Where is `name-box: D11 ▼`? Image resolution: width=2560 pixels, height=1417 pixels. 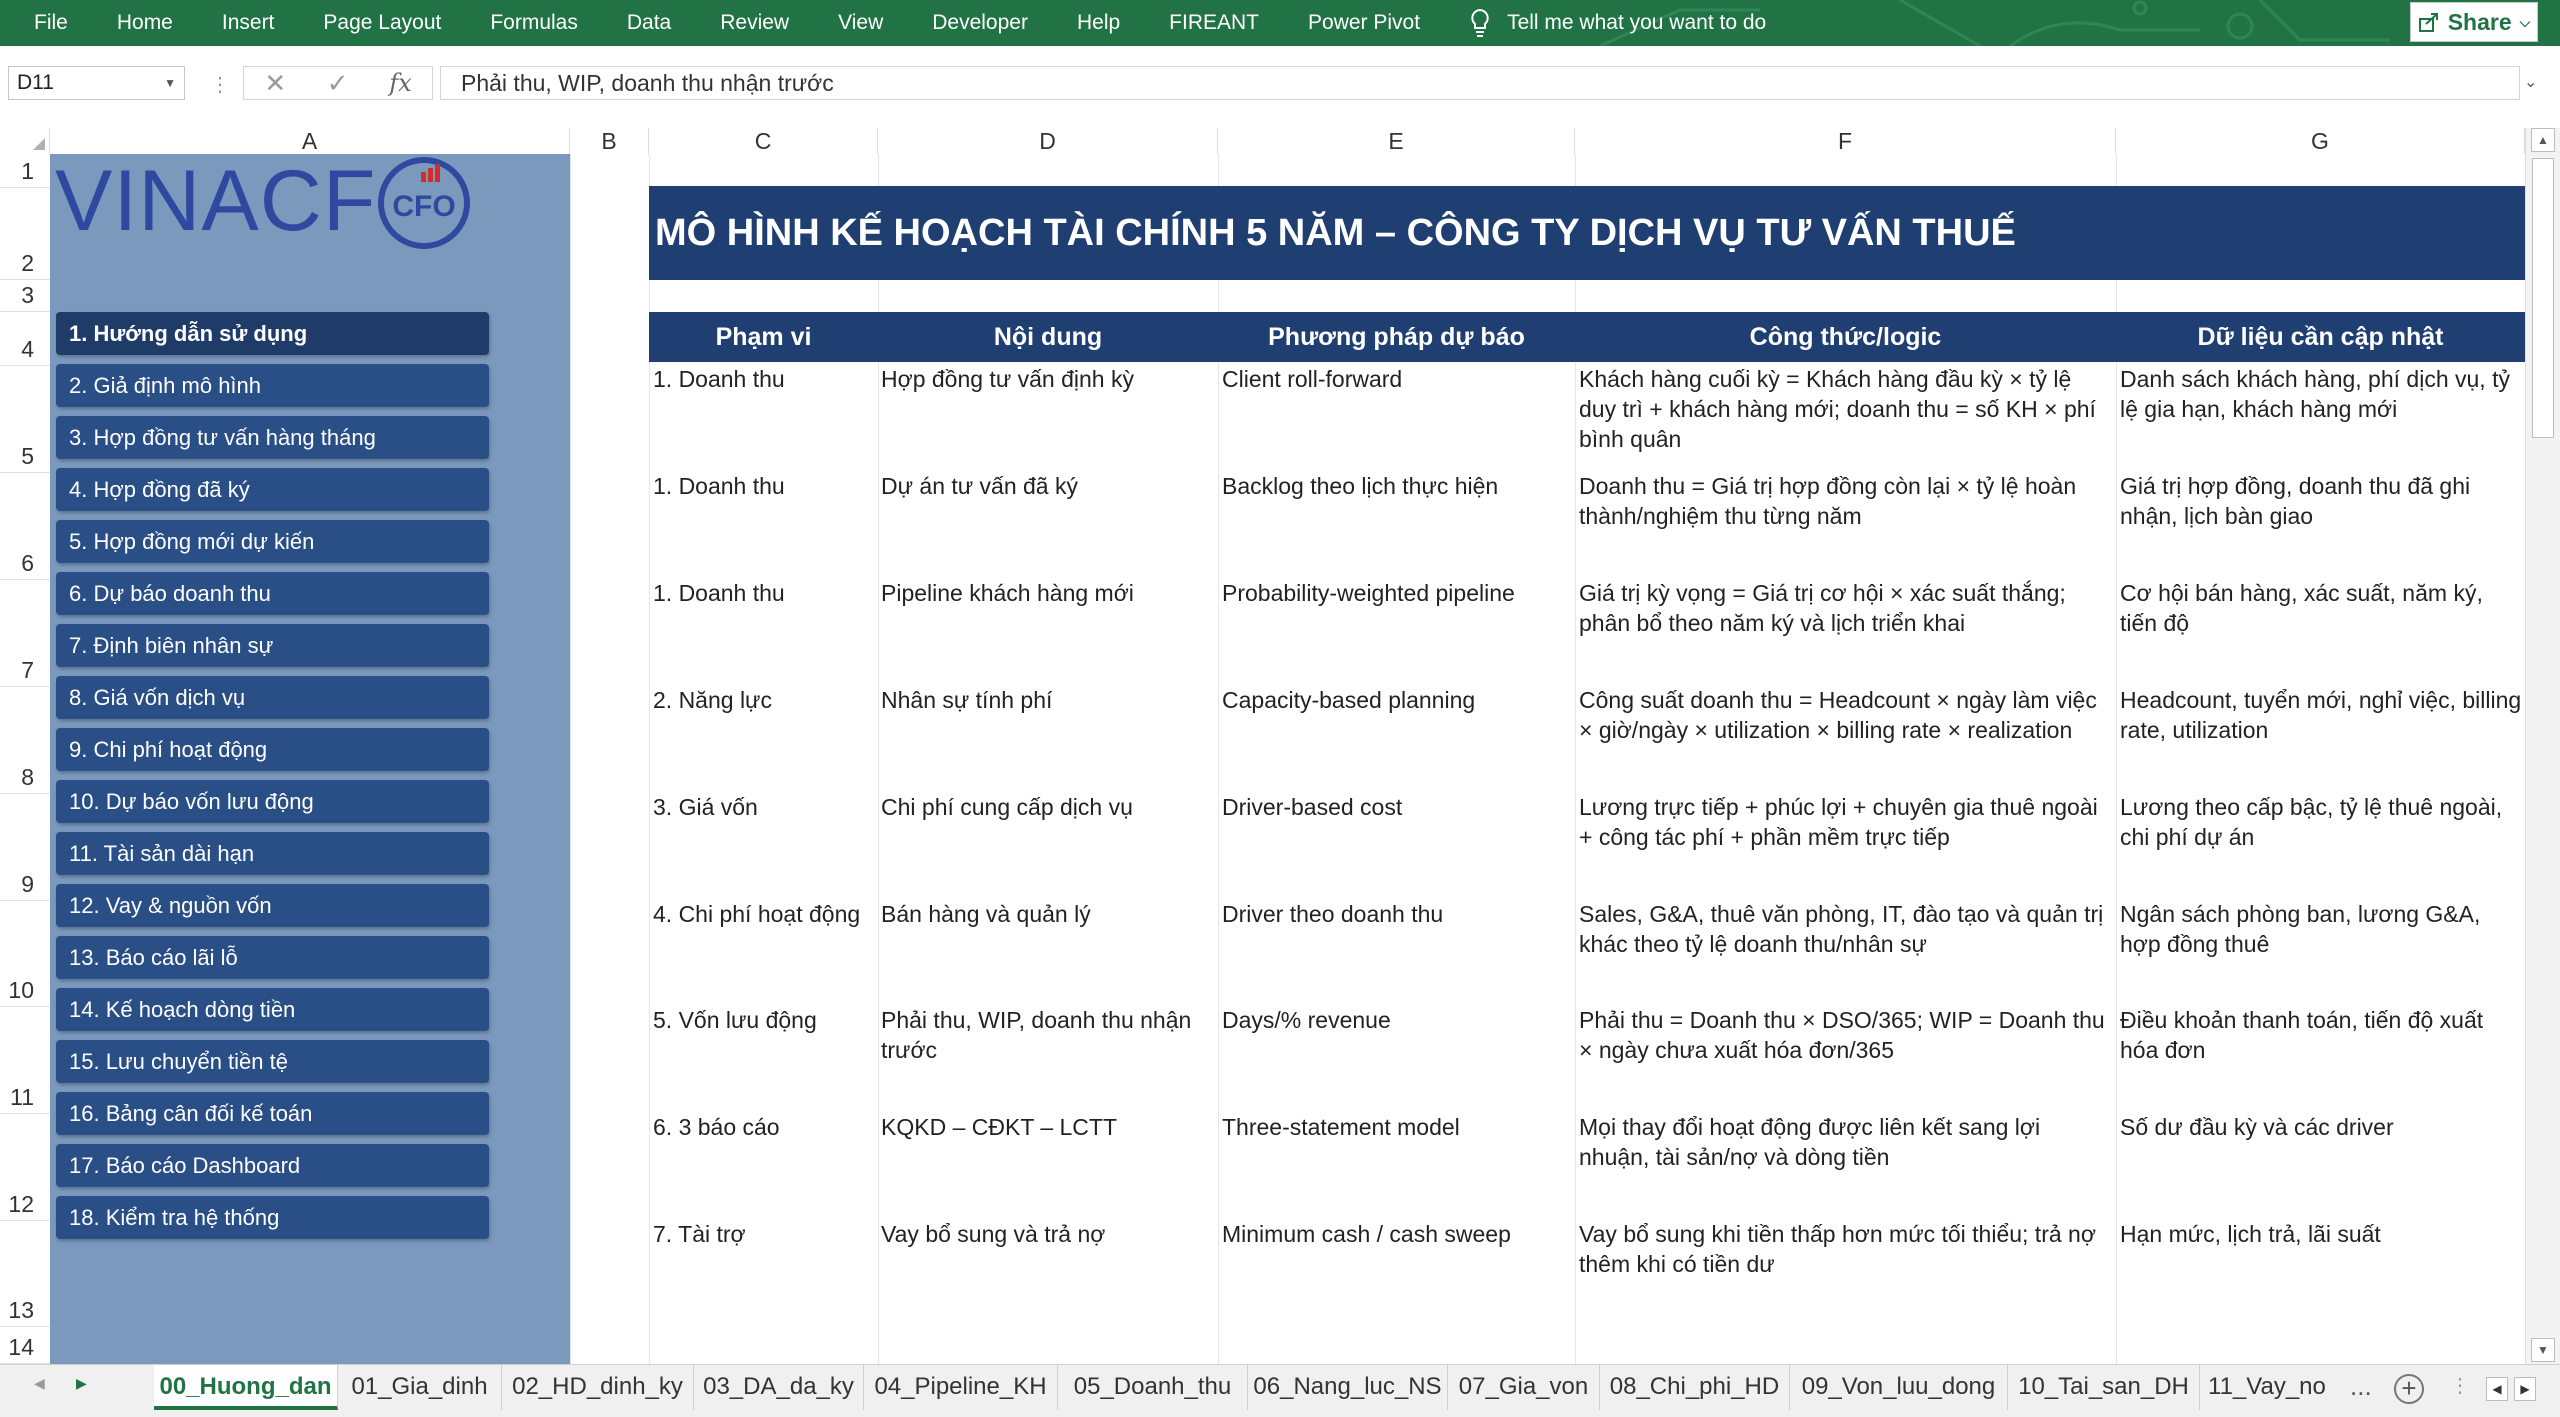
name-box: D11 ▼ is located at coordinates (96, 83).